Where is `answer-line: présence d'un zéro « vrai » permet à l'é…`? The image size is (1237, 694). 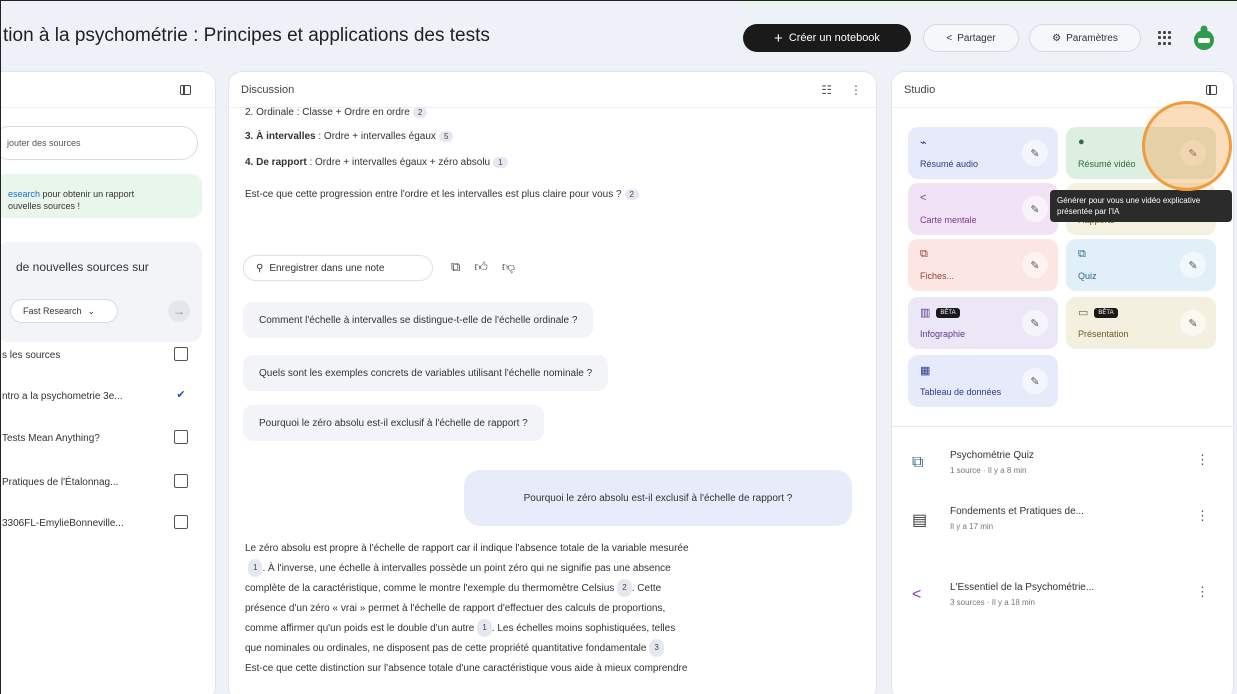 answer-line: présence d'un zéro « vrai » permet à l'é… is located at coordinates (545, 609).